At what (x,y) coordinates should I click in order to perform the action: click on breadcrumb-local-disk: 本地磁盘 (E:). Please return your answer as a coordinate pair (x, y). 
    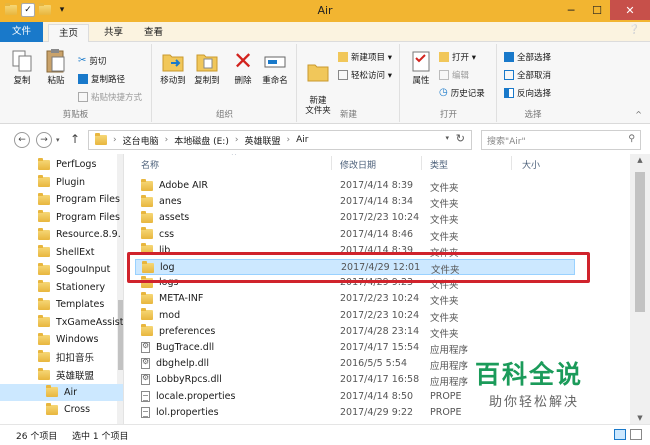
    Looking at the image, I should click on (201, 140).